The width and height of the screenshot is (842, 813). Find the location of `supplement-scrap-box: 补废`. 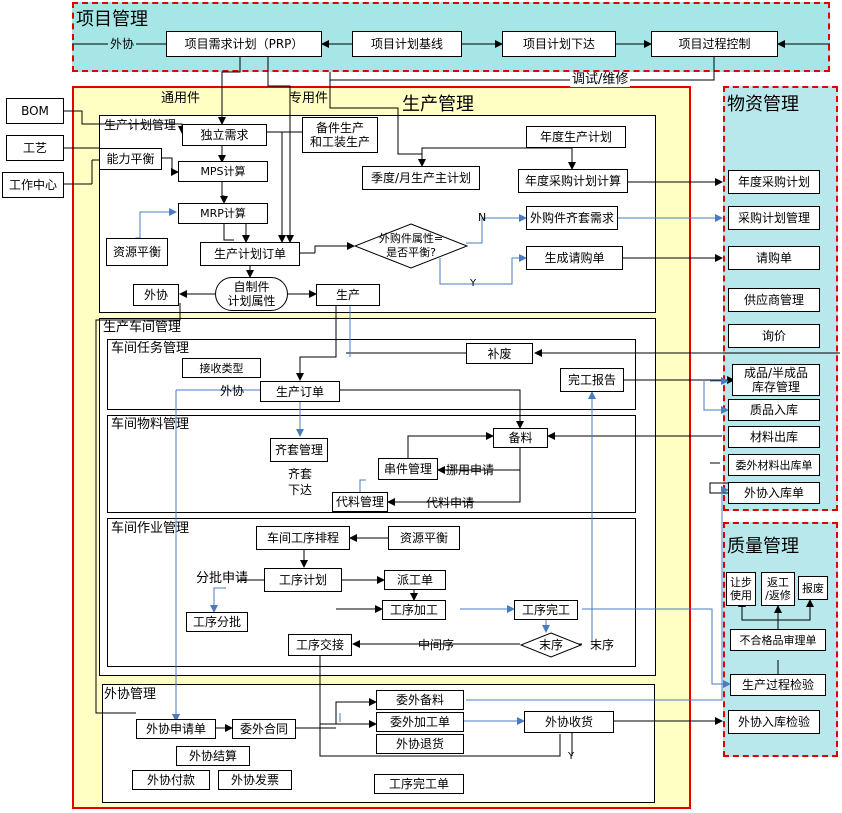

supplement-scrap-box: 补废 is located at coordinates (499, 353).